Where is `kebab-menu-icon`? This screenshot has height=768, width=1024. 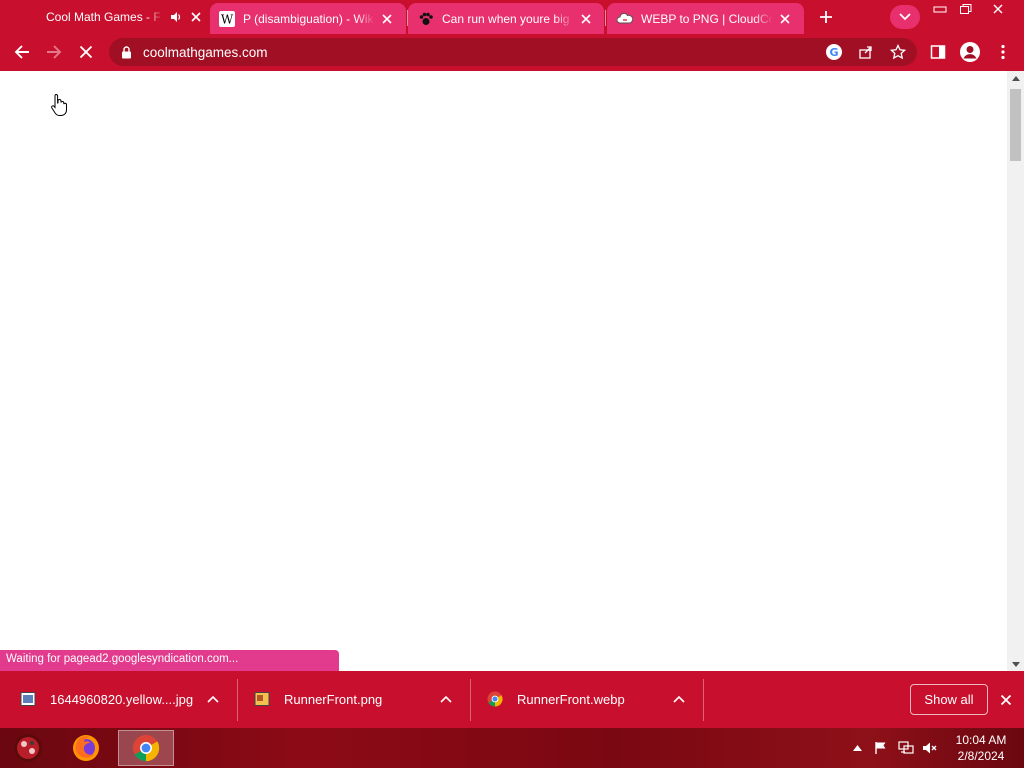 kebab-menu-icon is located at coordinates (1003, 52).